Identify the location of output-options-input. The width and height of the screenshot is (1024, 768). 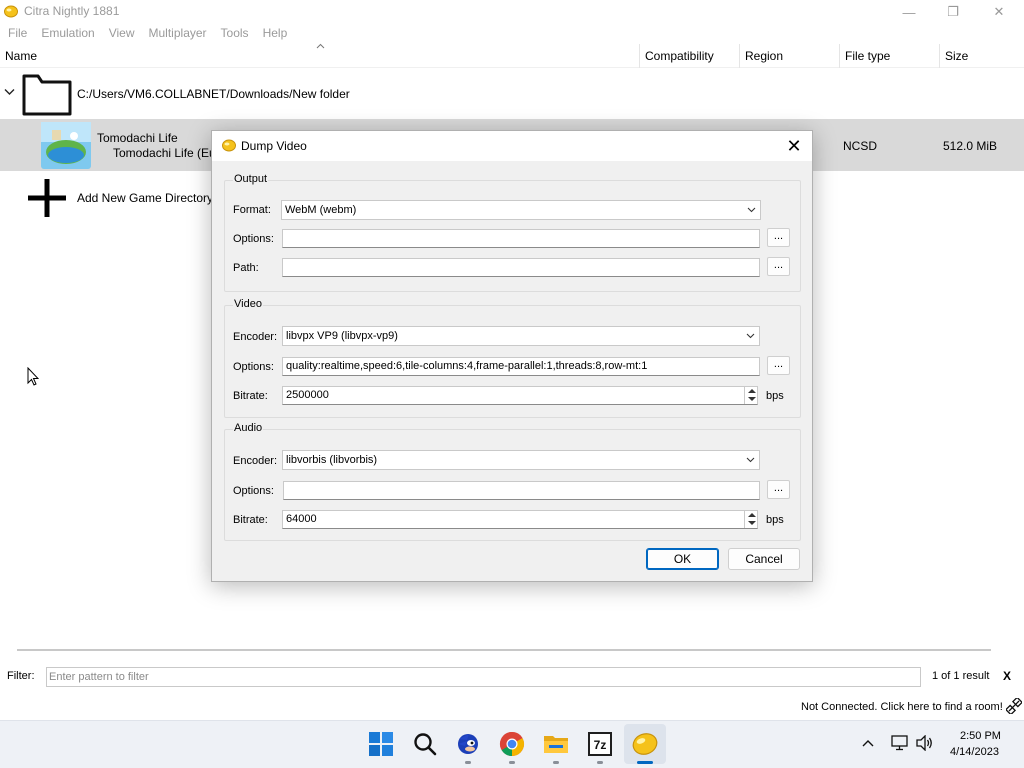
(521, 238).